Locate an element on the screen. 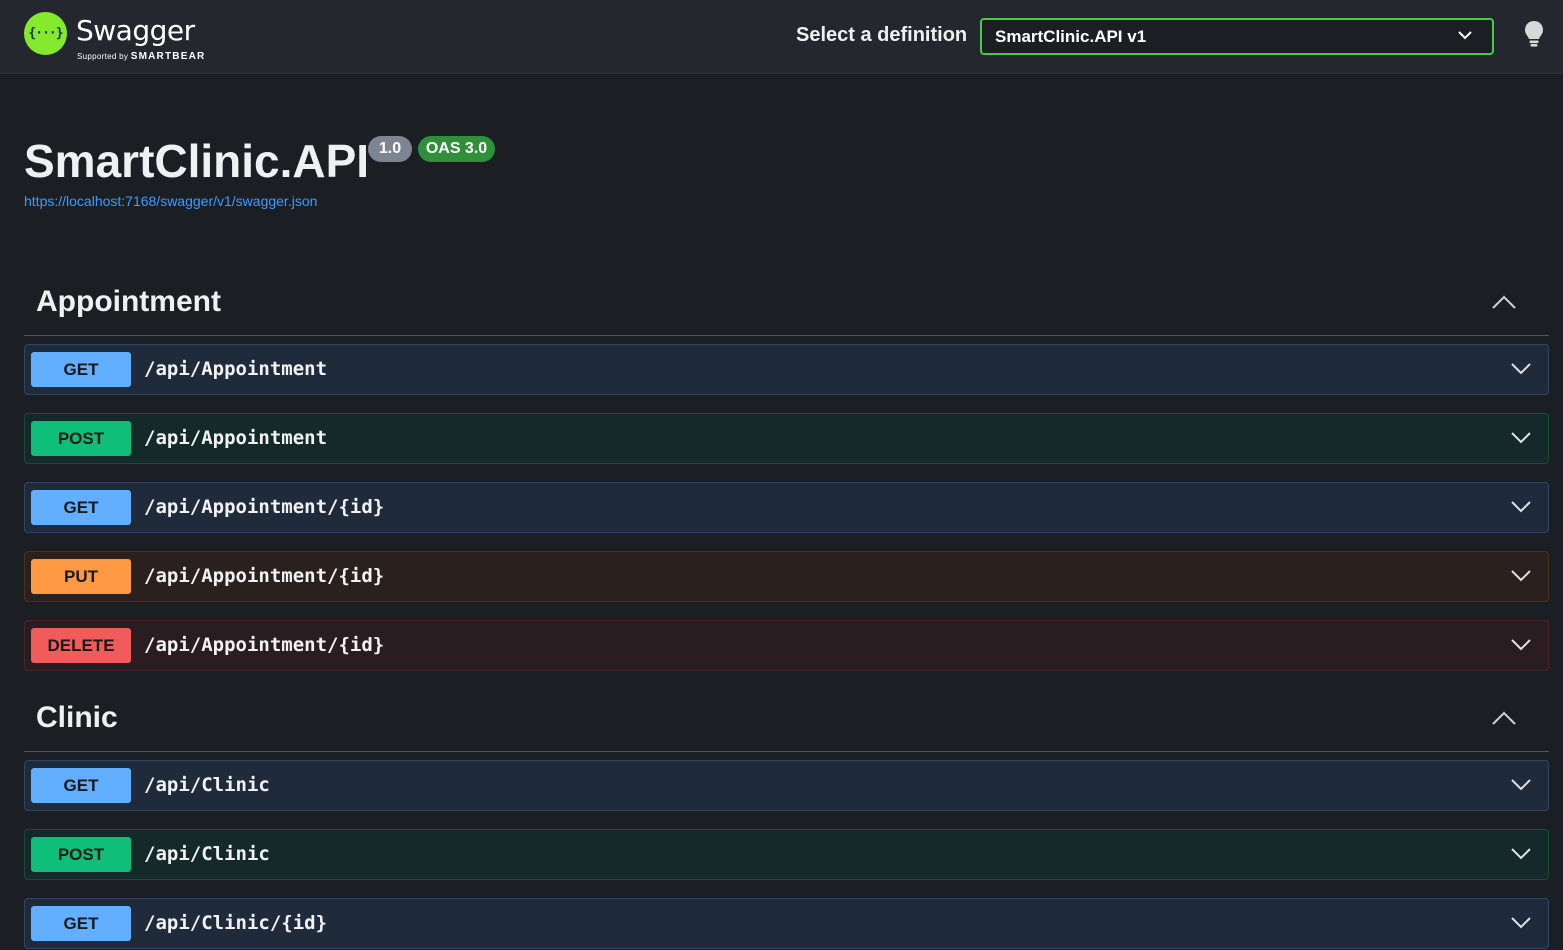 Image resolution: width=1563 pixels, height=950 pixels. definition-label: Select a definition is located at coordinates (882, 35).